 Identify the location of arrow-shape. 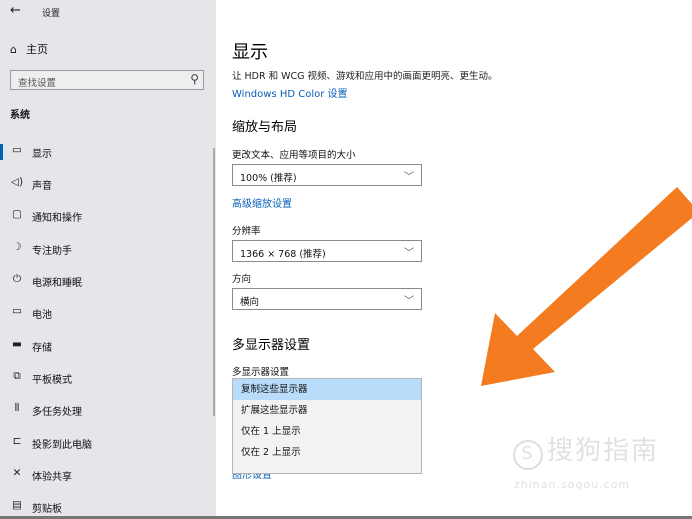
(586, 286).